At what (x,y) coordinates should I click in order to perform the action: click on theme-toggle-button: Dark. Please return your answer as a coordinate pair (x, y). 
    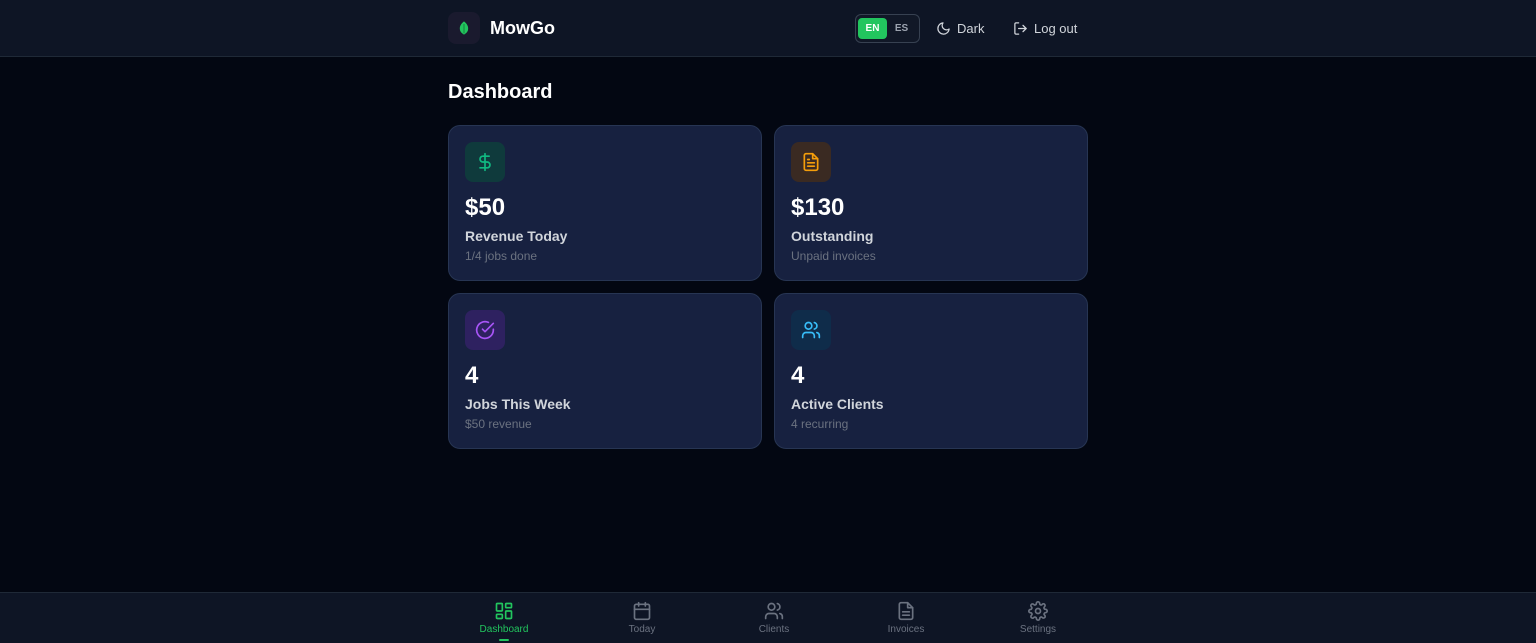
    Looking at the image, I should click on (960, 28).